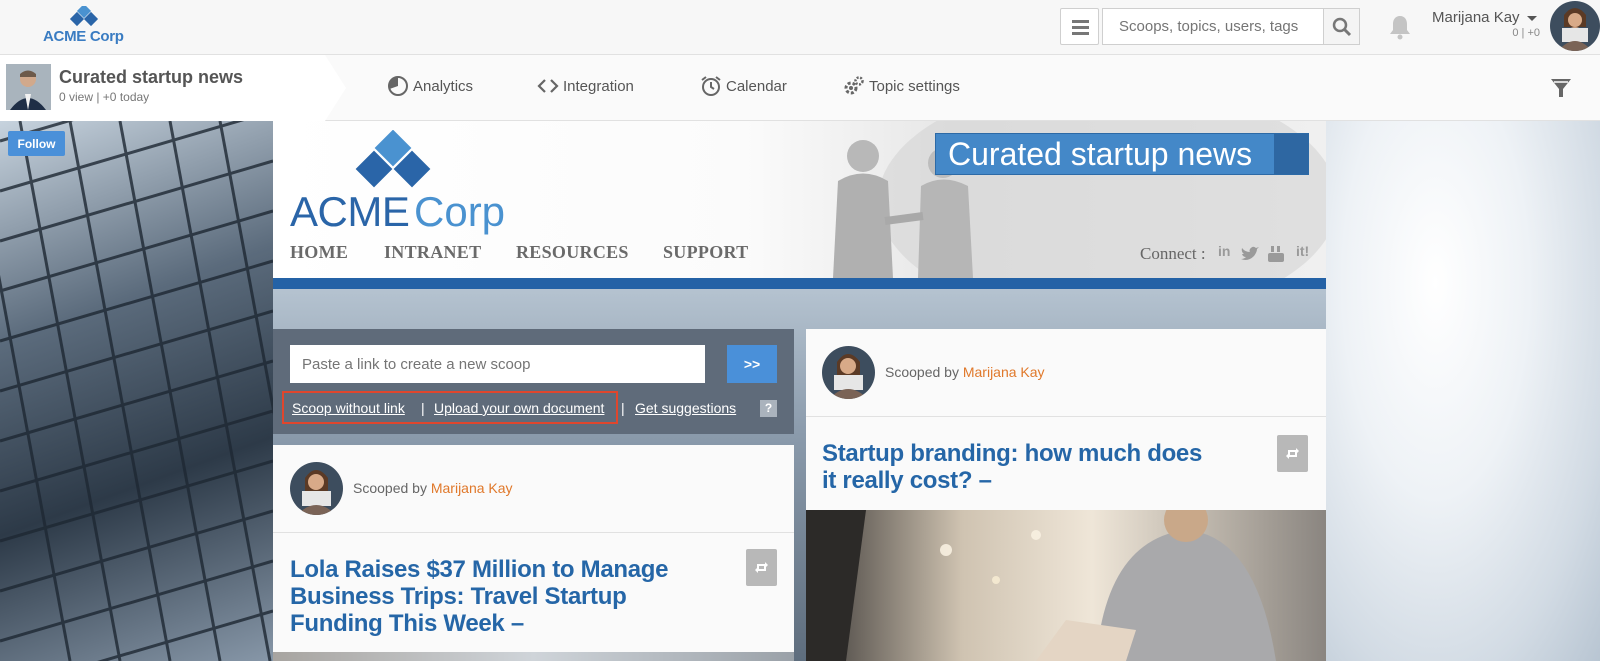 Image resolution: width=1600 pixels, height=661 pixels. I want to click on help-icon: ?, so click(768, 408).